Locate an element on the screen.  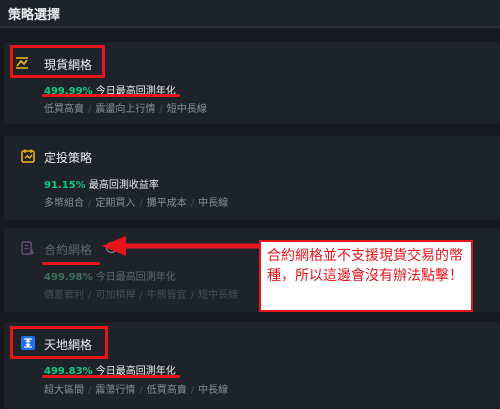
tag: 定期買入 is located at coordinates (115, 203).